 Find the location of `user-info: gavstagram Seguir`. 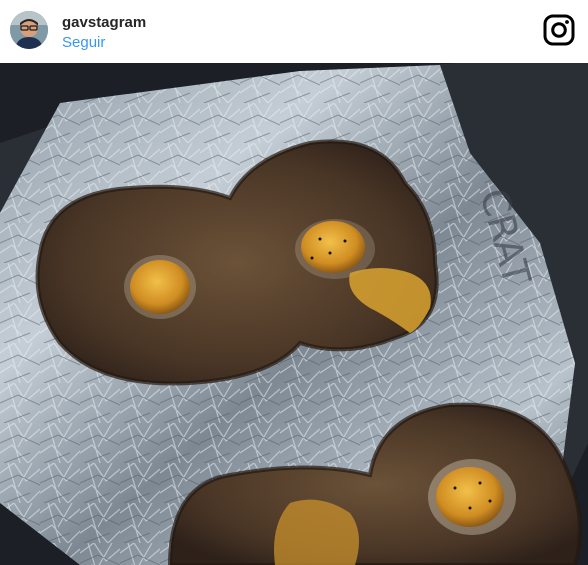

user-info: gavstagram Seguir is located at coordinates (104, 33).